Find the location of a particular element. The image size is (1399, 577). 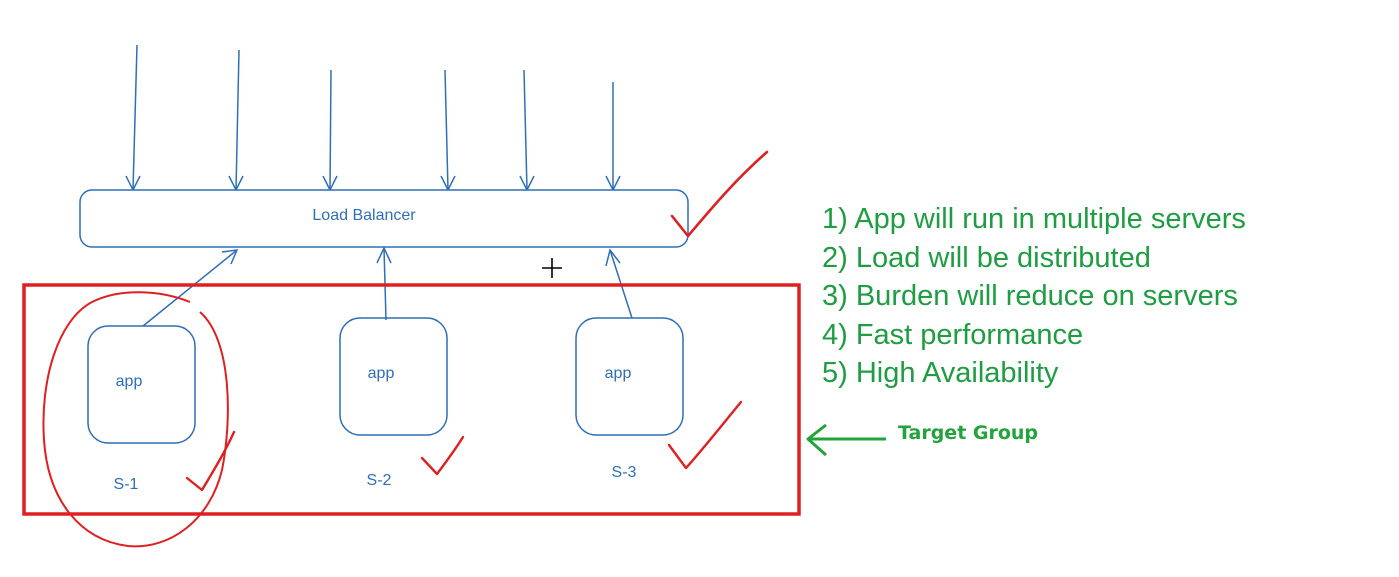

load-balancer-label: Load Balancer is located at coordinates (364, 215).